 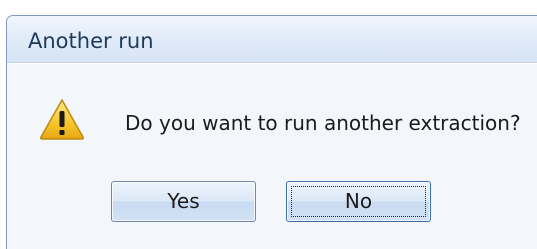 What do you see at coordinates (323, 123) in the screenshot?
I see `dialog-message: Do you want to run another extraction?` at bounding box center [323, 123].